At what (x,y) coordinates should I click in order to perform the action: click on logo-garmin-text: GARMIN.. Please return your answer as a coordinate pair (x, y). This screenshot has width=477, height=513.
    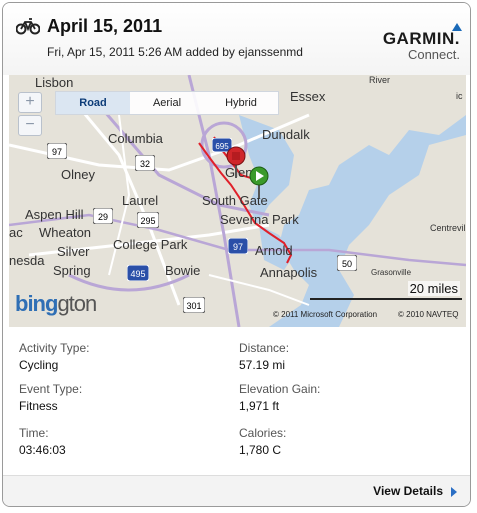
    Looking at the image, I should click on (421, 38).